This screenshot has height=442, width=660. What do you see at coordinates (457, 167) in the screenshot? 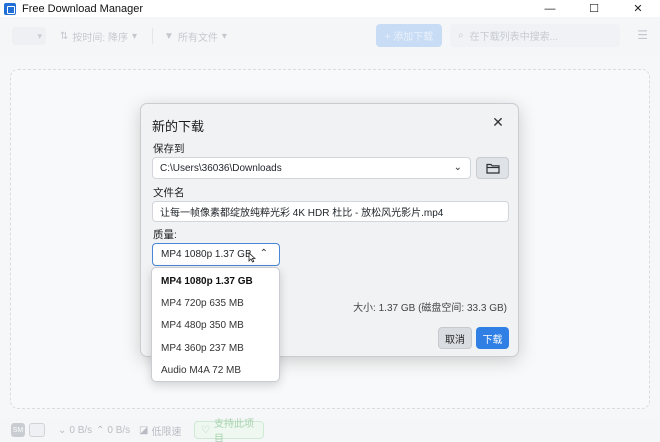
I see `chevron-down-icon: ⌄` at bounding box center [457, 167].